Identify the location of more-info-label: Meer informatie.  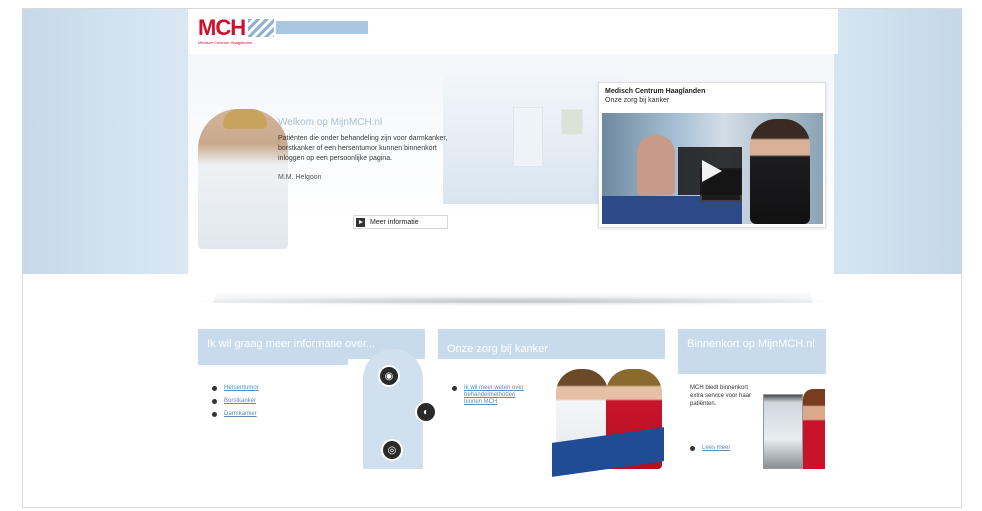
(394, 222).